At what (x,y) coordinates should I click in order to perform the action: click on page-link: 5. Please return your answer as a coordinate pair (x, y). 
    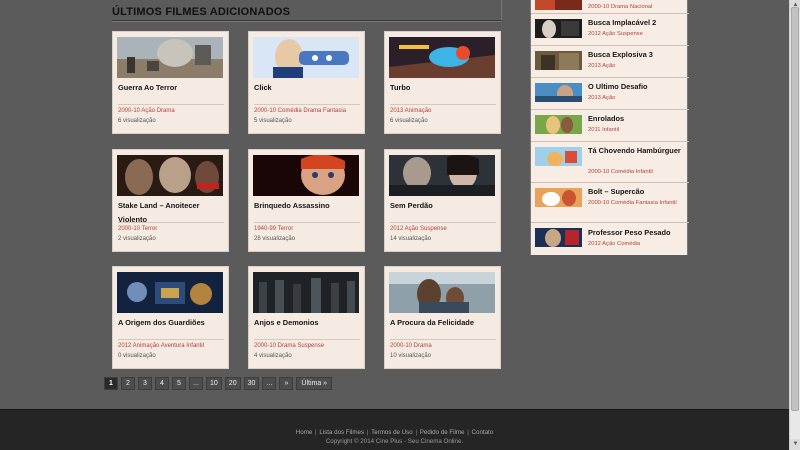
    Looking at the image, I should click on (179, 383).